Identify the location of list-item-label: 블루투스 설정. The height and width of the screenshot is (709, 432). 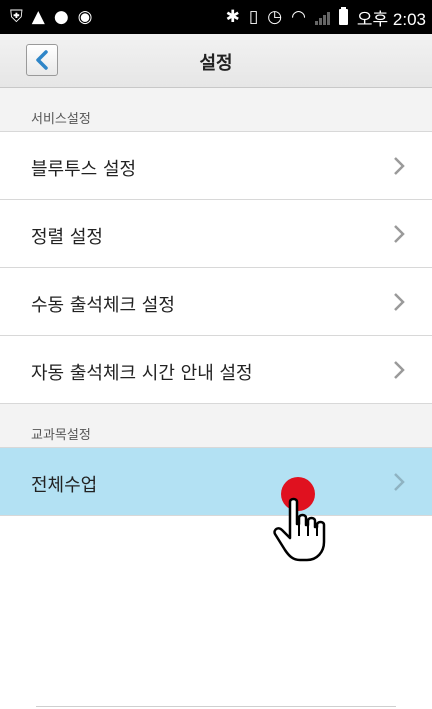
(84, 169).